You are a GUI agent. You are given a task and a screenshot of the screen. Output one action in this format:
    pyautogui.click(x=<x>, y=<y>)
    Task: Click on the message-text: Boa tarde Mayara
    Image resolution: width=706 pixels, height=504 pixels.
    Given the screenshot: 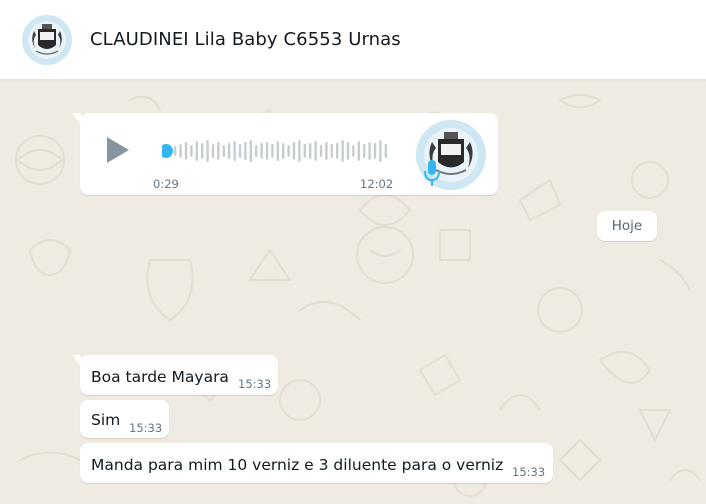 What is the action you would take?
    pyautogui.click(x=160, y=377)
    